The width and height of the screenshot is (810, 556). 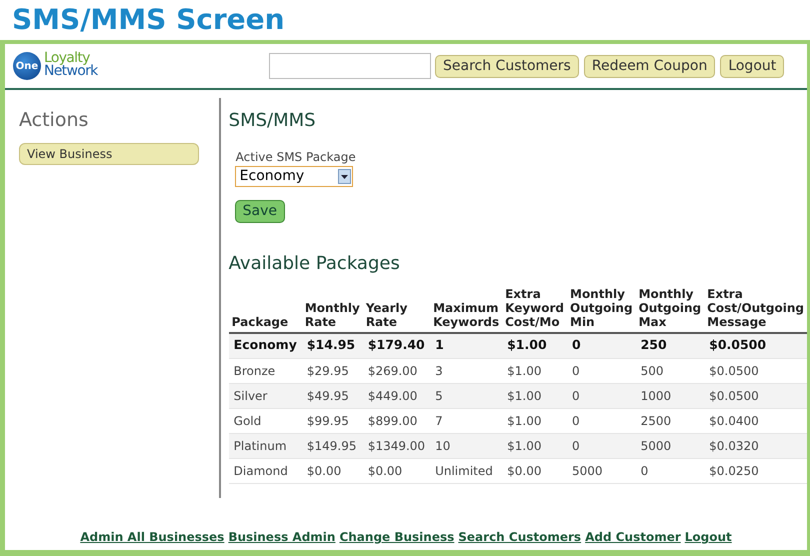 What do you see at coordinates (650, 66) in the screenshot?
I see `header-button: Redeem Coupon` at bounding box center [650, 66].